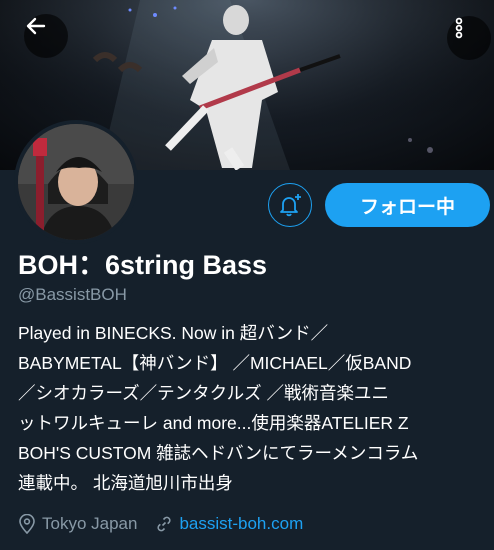  Describe the element at coordinates (241, 524) in the screenshot. I see `profile-website-link: bassist-boh.com` at that location.